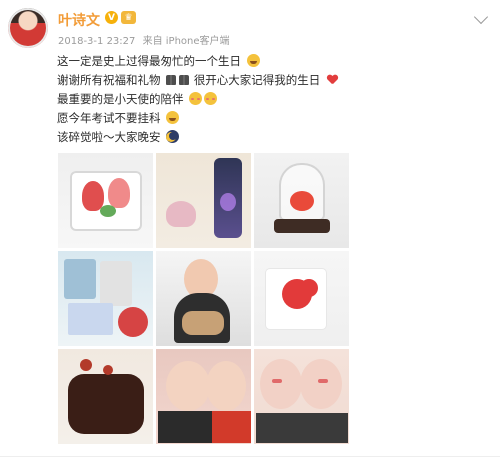  I want to click on post-timestamp: 2018-3-1 23:27, so click(97, 41).